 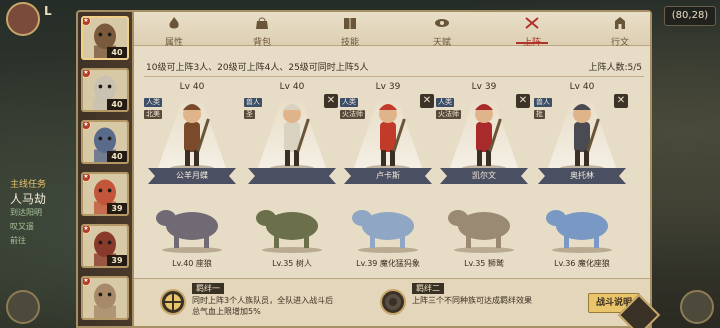 I want to click on tab-bar: 属性 背包 技能 天赋 上阵行文, so click(x=392, y=30).